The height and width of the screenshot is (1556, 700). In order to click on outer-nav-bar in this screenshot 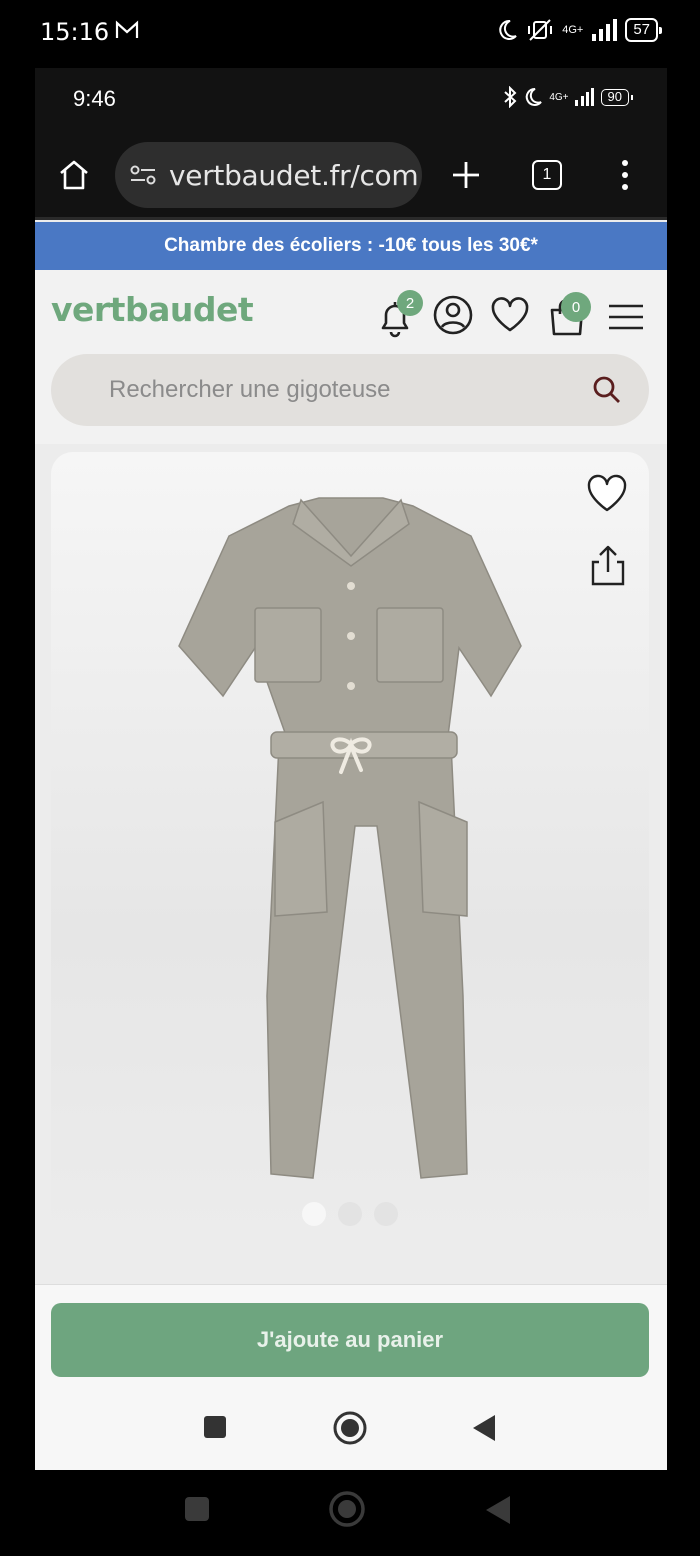, I will do `click(350, 1514)`.